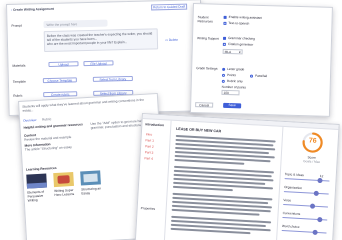  What do you see at coordinates (75, 24) in the screenshot?
I see `prompt-input: Write the prompt here` at bounding box center [75, 24].